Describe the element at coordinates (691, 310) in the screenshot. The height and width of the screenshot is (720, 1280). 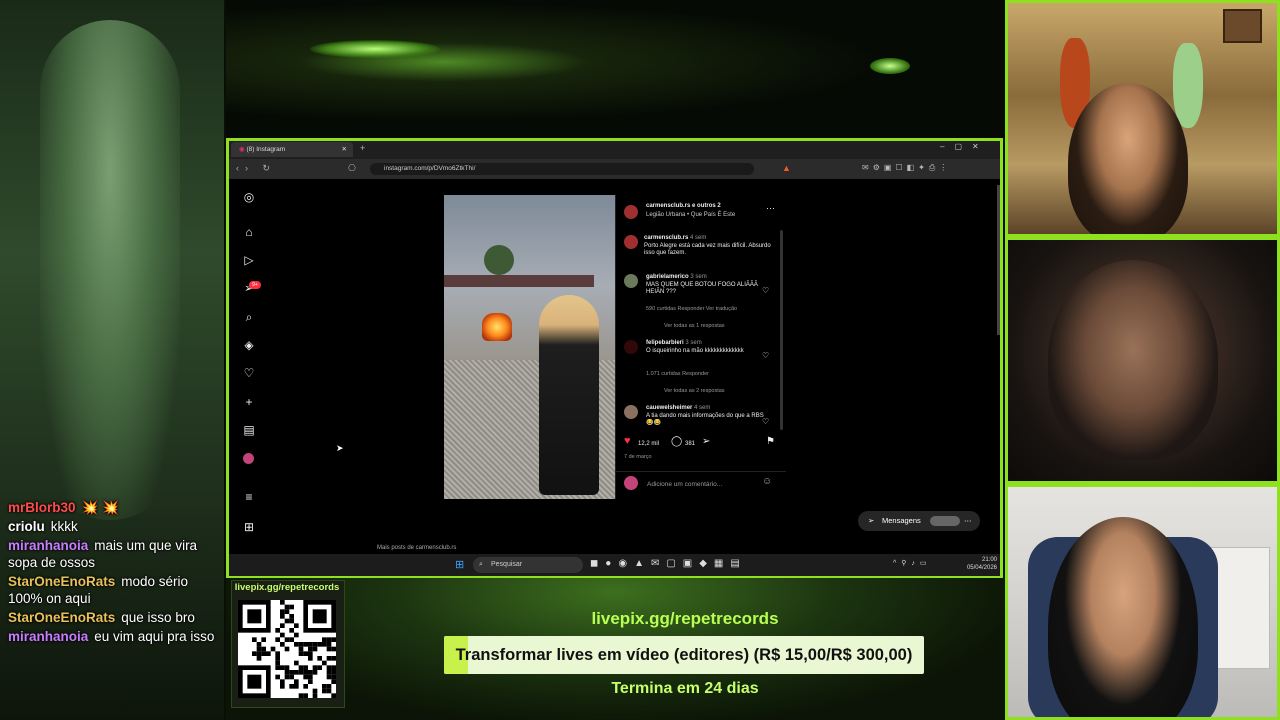
I see `comment-meta: 590 curtidas Responder Ver tradução` at that location.